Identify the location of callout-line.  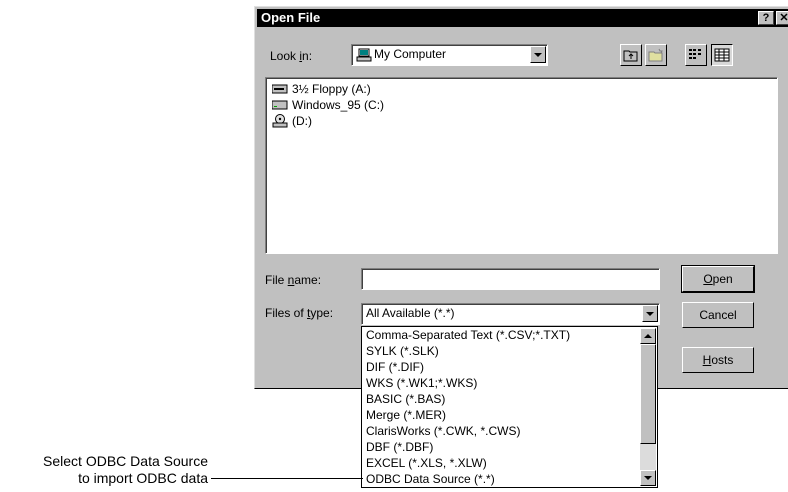
(287, 478).